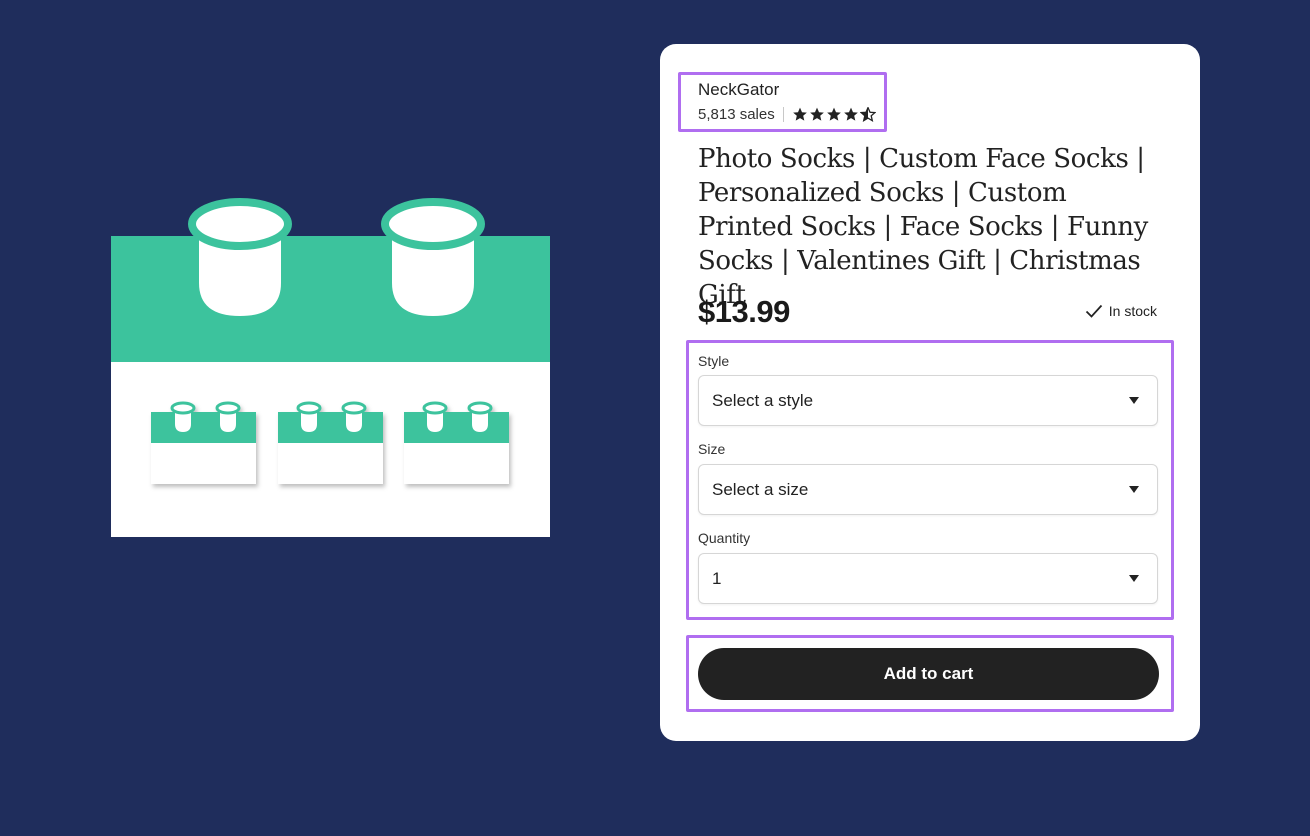 This screenshot has width=1310, height=836. I want to click on style-select: Select a style, so click(928, 400).